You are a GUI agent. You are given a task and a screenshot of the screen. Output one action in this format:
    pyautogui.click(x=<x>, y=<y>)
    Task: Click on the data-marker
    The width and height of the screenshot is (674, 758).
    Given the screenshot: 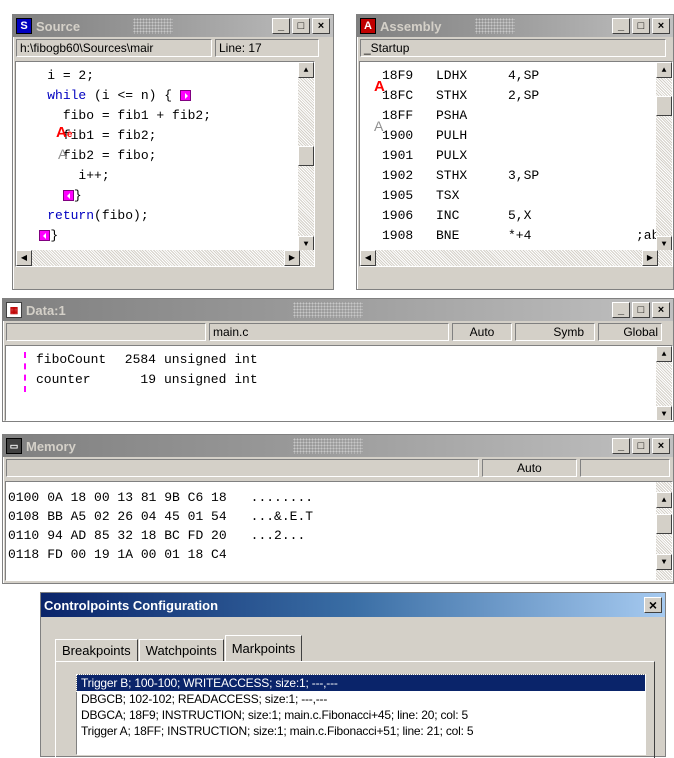 What is the action you would take?
    pyautogui.click(x=25, y=372)
    